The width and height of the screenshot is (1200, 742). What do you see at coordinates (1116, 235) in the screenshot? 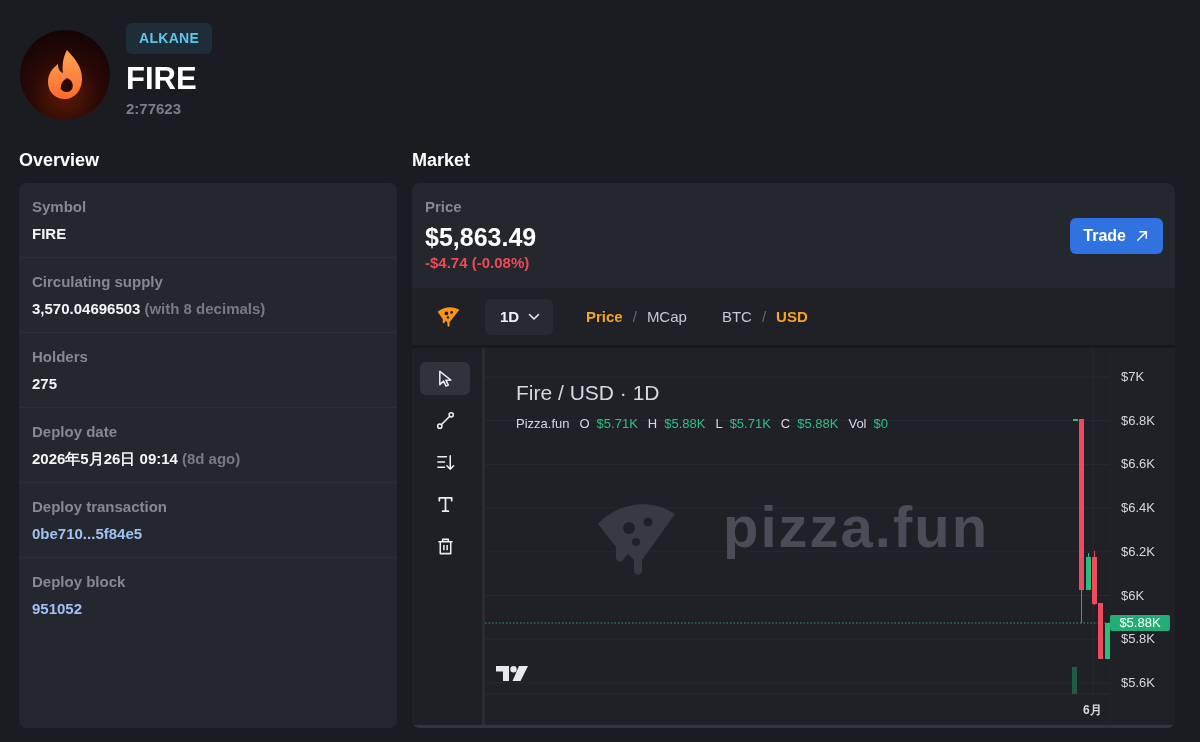
I see `trade-button: Trade` at bounding box center [1116, 235].